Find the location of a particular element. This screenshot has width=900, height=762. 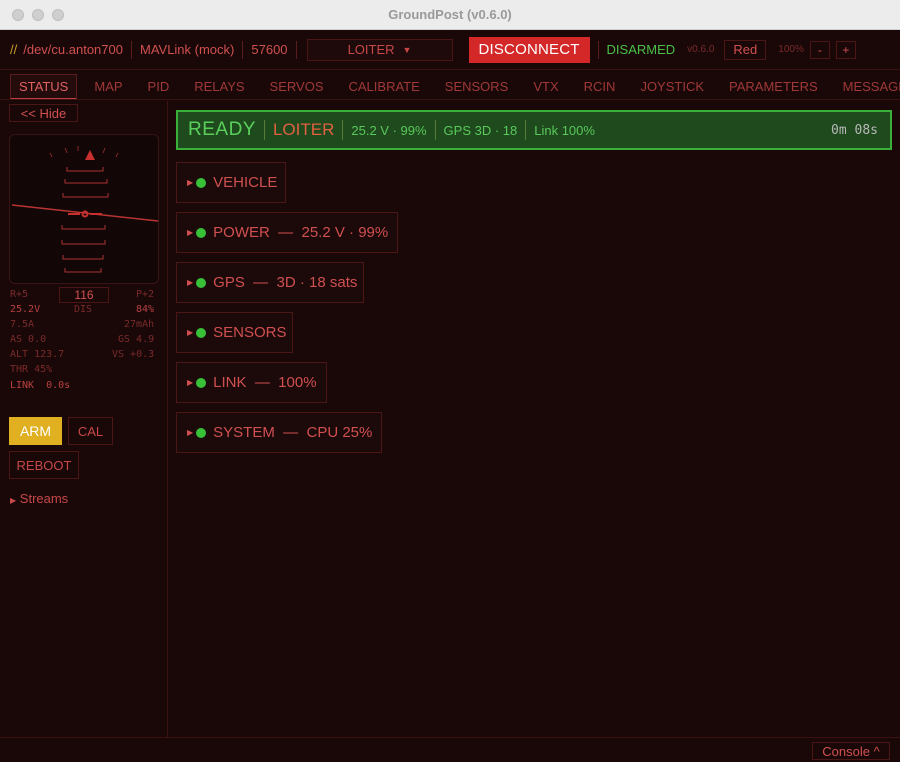

zoom-out-button: - is located at coordinates (819, 49).